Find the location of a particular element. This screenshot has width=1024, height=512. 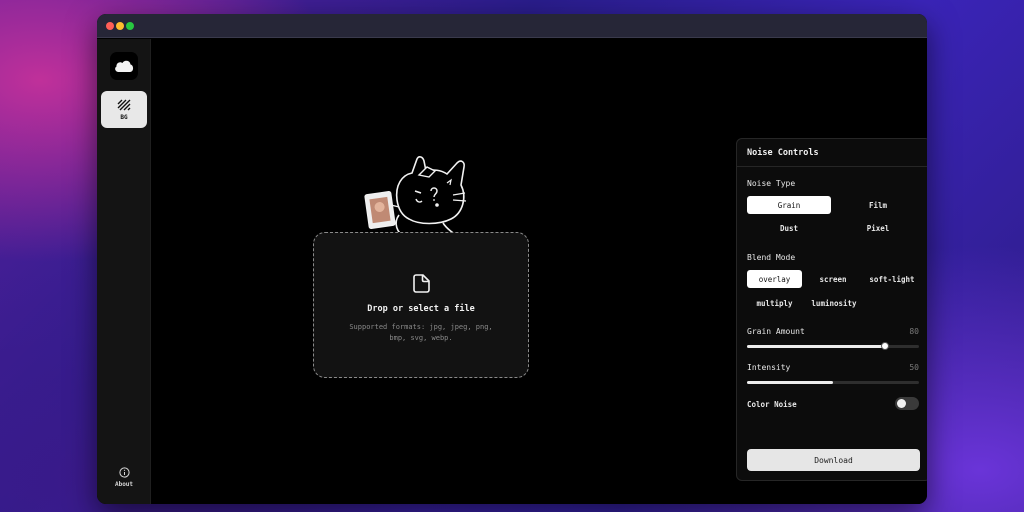

blend-mode-overlay: overlay is located at coordinates (774, 279).